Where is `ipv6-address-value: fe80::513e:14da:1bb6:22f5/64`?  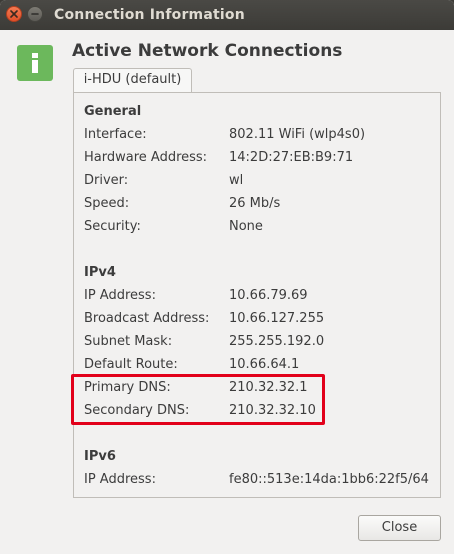
ipv6-address-value: fe80::513e:14da:1bb6:22f5/64 is located at coordinates (329, 479).